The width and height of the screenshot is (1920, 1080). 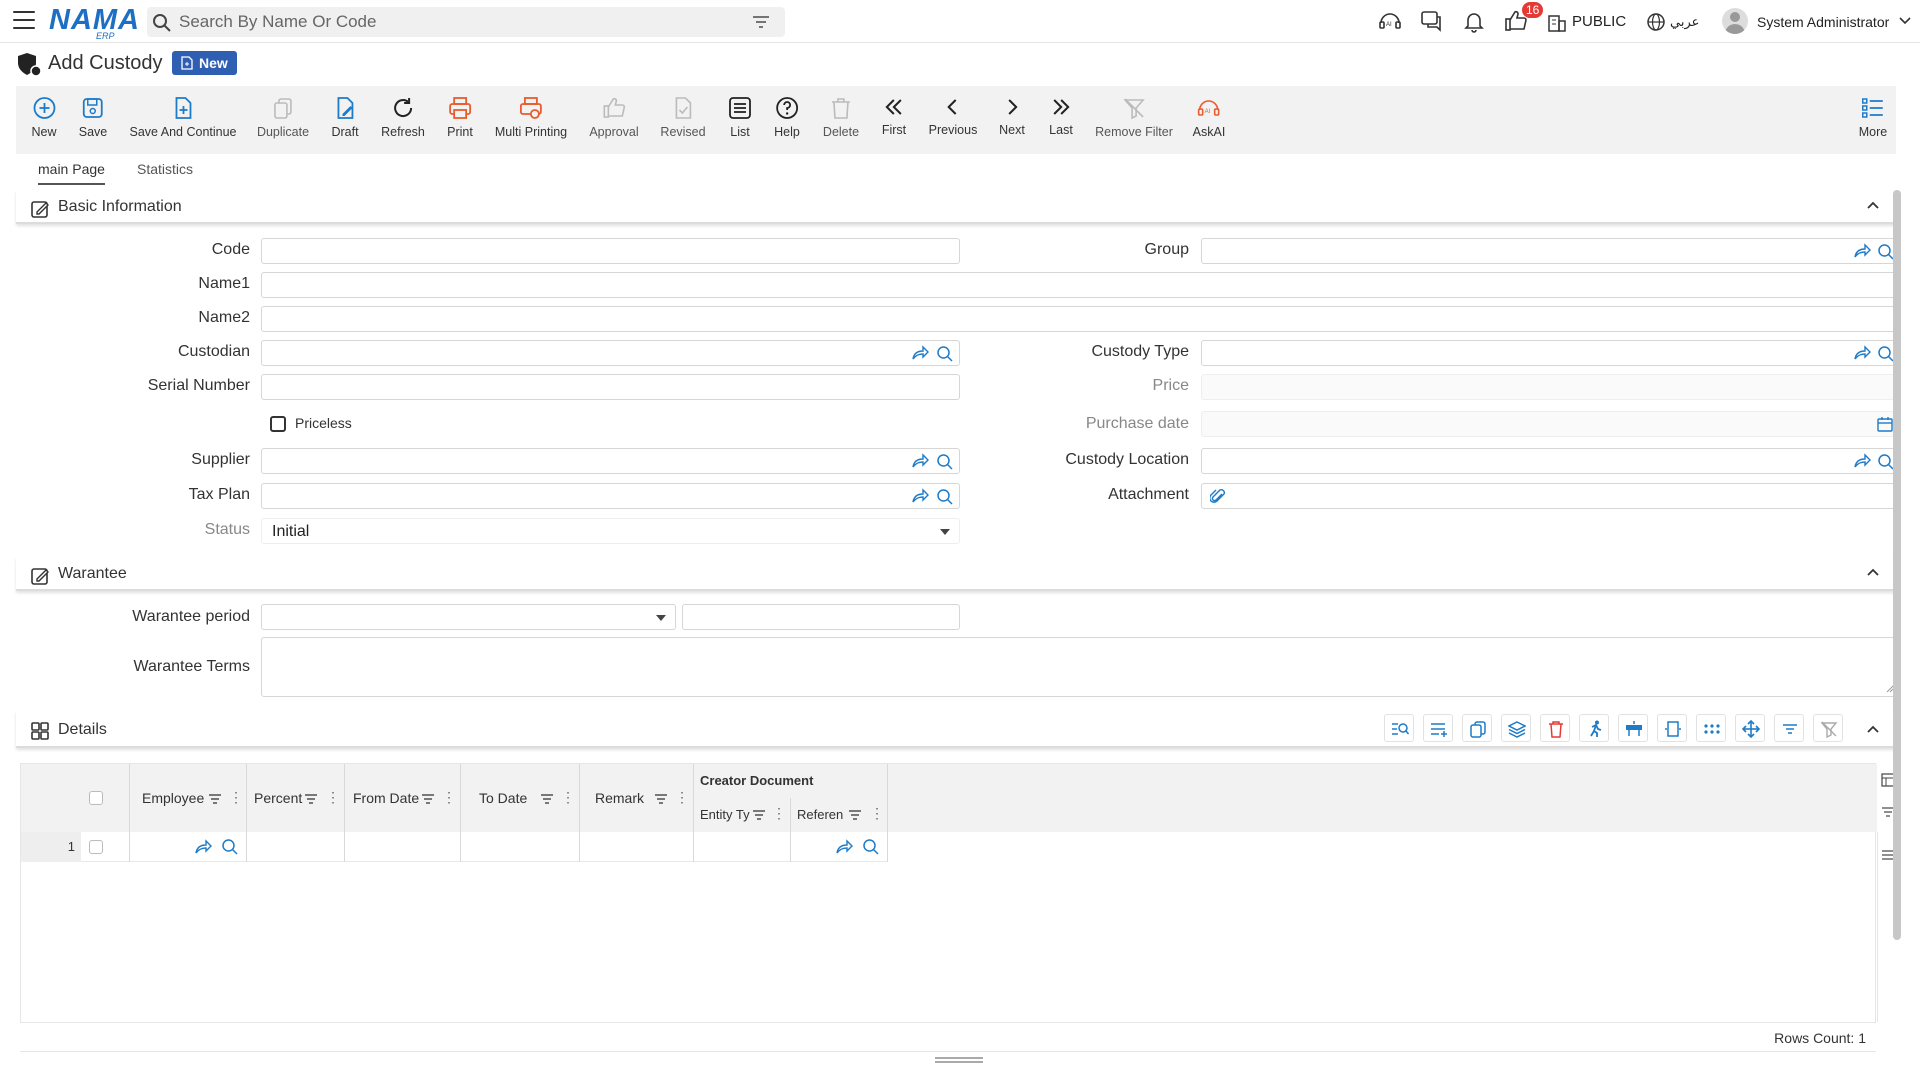 I want to click on grid-move-button, so click(x=1750, y=728).